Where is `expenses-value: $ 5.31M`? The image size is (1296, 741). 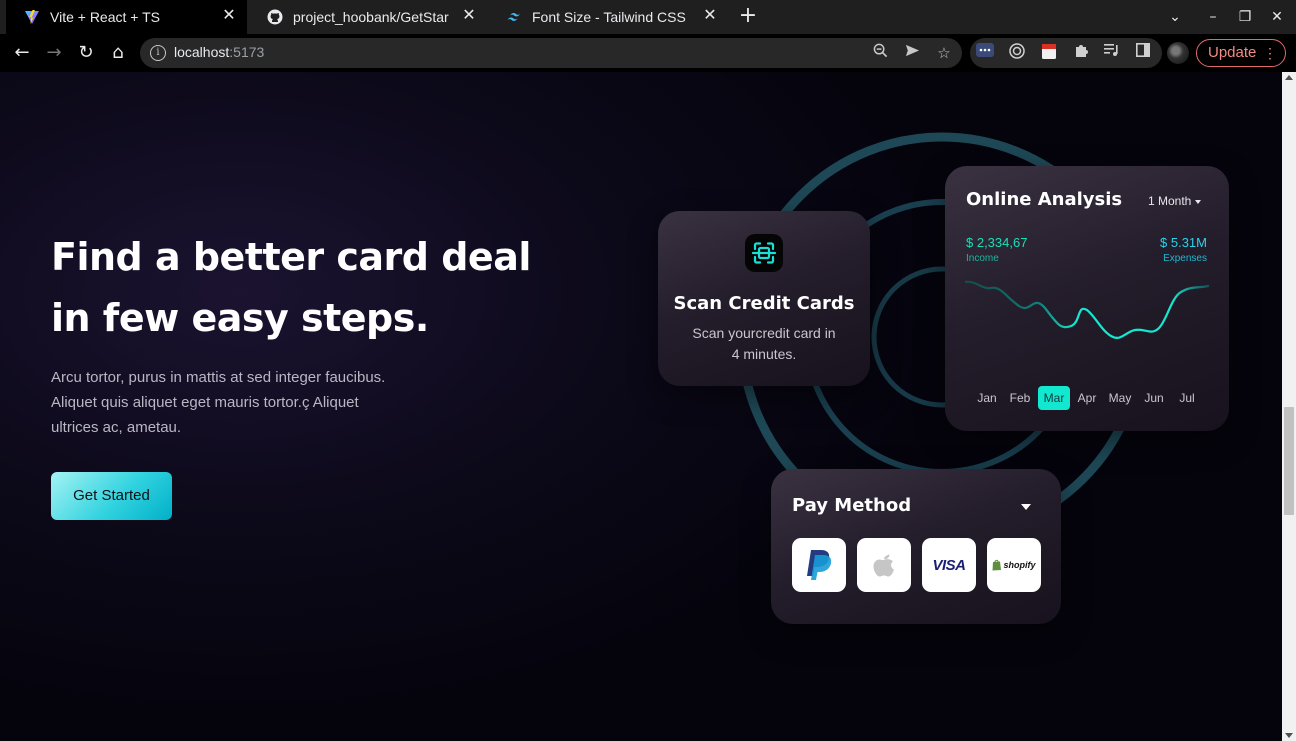
expenses-value: $ 5.31M is located at coordinates (1183, 242).